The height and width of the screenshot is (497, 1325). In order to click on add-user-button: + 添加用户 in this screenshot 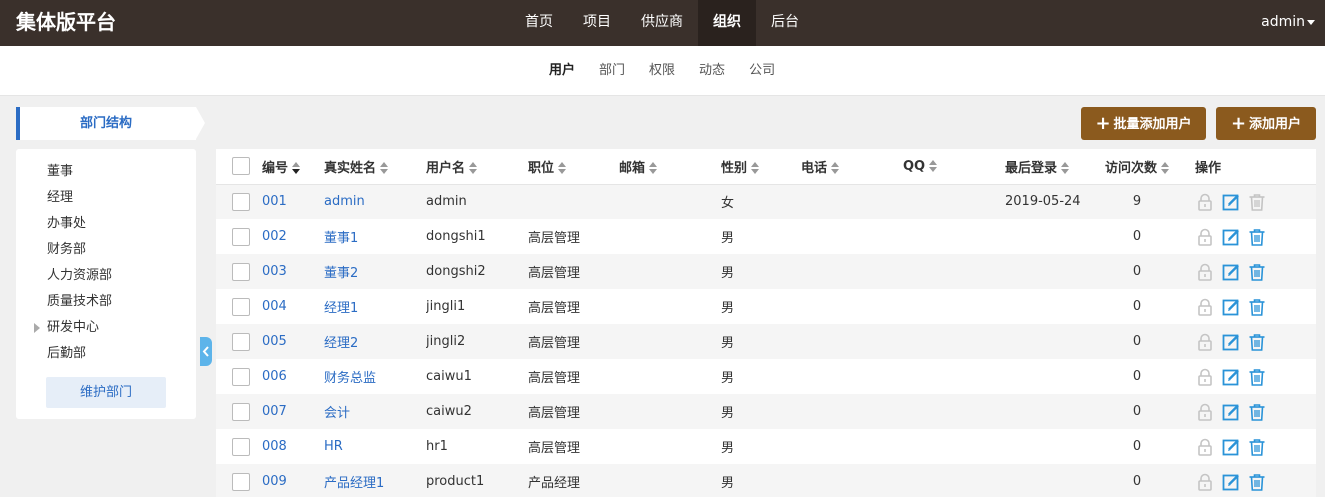, I will do `click(1266, 123)`.